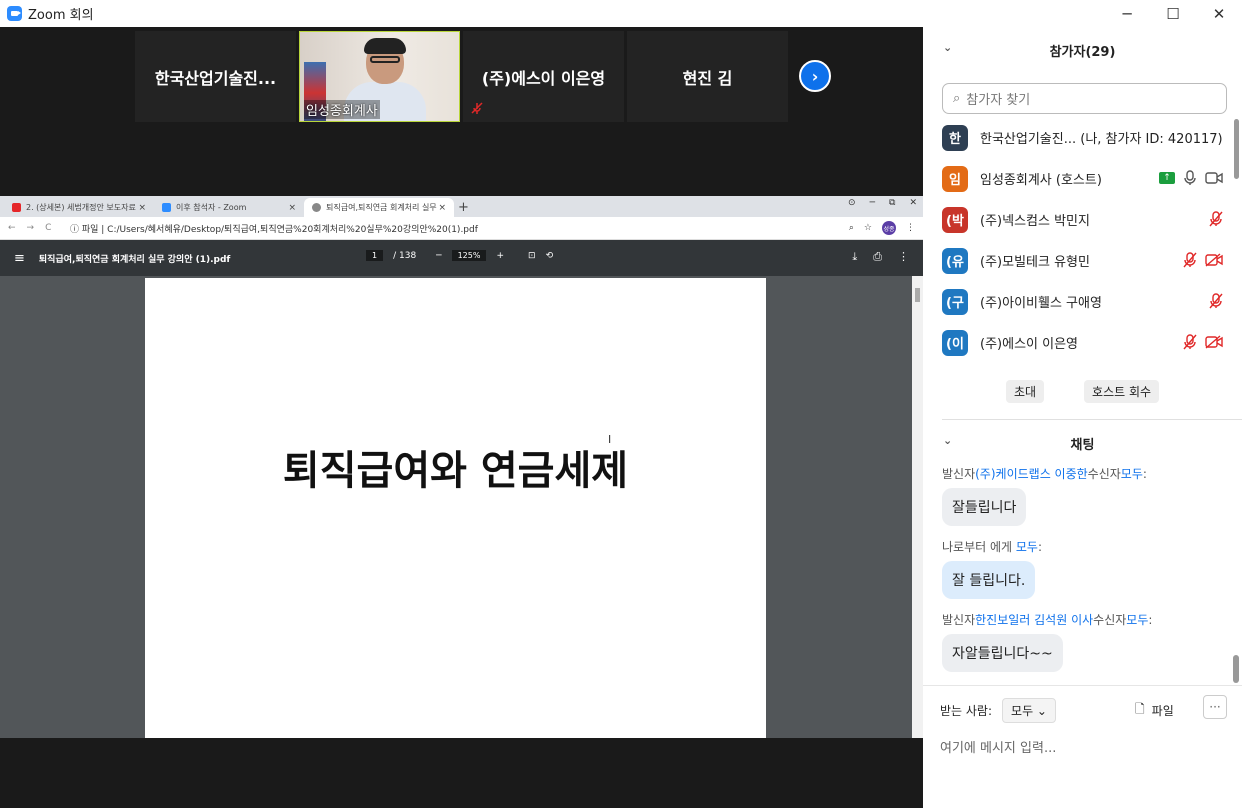 Image resolution: width=1242 pixels, height=808 pixels. Describe the element at coordinates (989, 580) in the screenshot. I see `message-bubble: 잘 들립니다.` at that location.